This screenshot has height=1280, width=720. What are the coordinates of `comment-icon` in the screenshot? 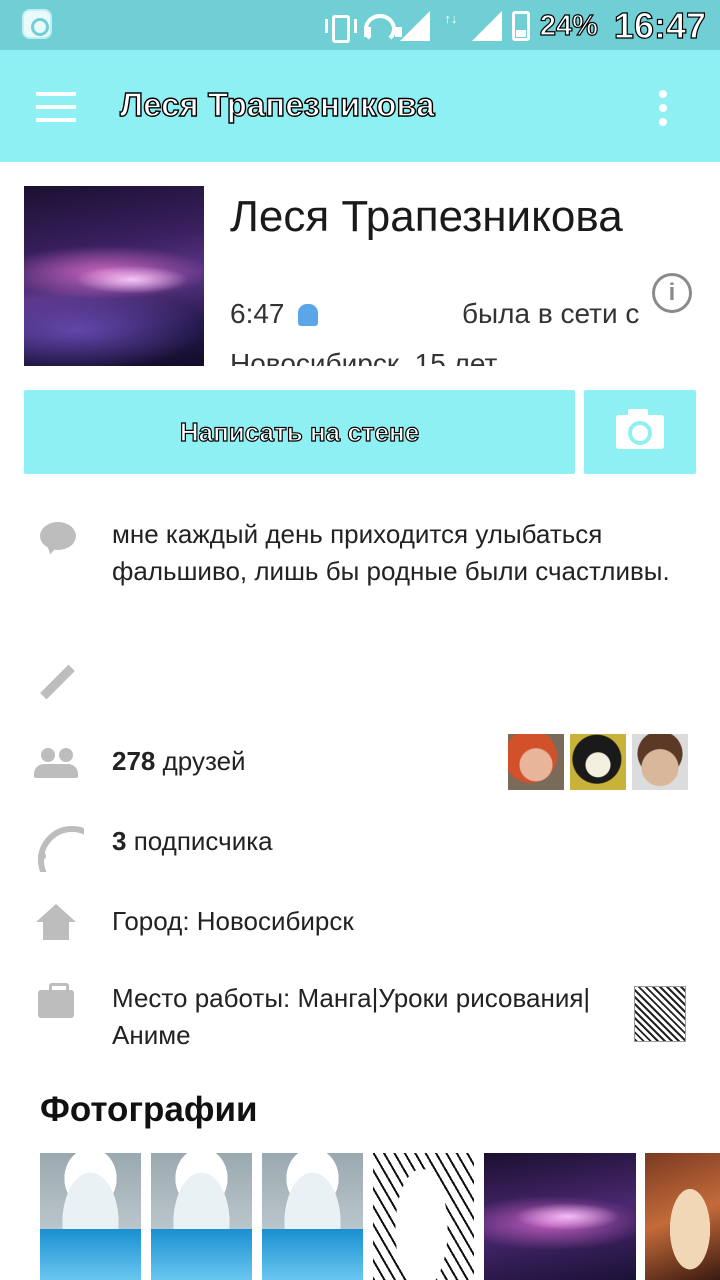 It's located at (58, 536).